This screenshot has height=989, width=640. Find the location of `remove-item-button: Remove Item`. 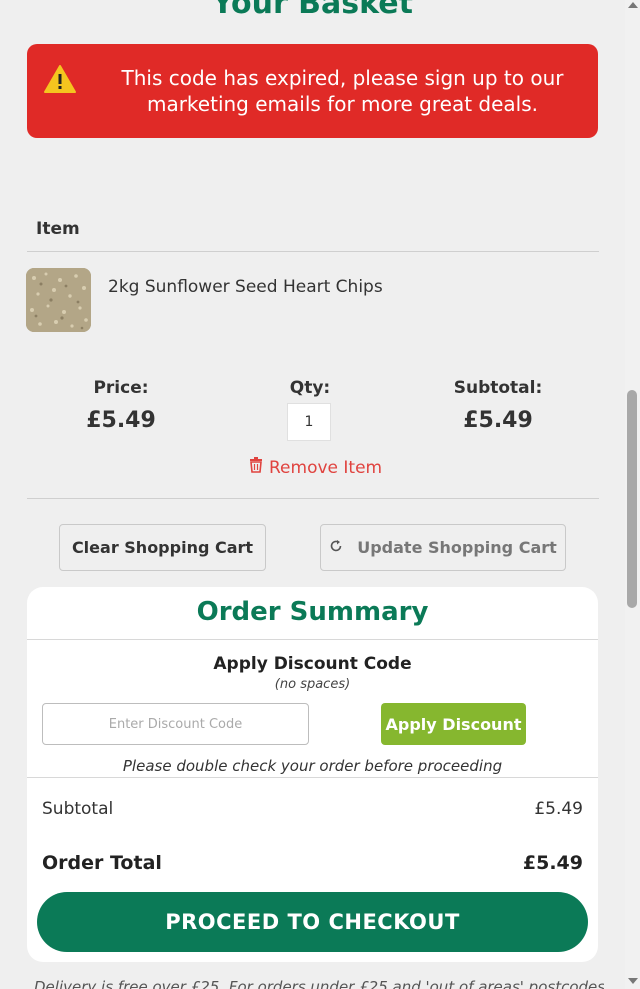

remove-item-button: Remove Item is located at coordinates (315, 467).